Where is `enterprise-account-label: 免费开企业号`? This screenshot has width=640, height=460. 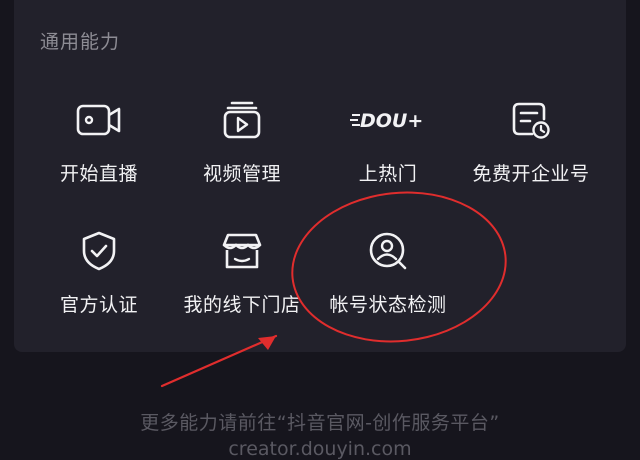
enterprise-account-label: 免费开企业号 is located at coordinates (531, 174).